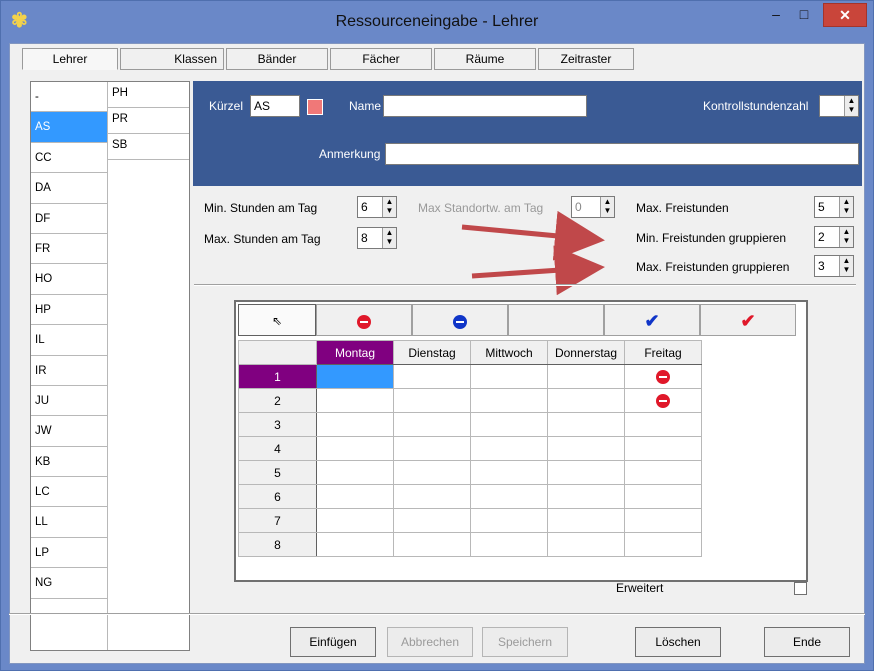  What do you see at coordinates (377, 238) in the screenshot?
I see `max-stunden-field: 8 ▲ ▼` at bounding box center [377, 238].